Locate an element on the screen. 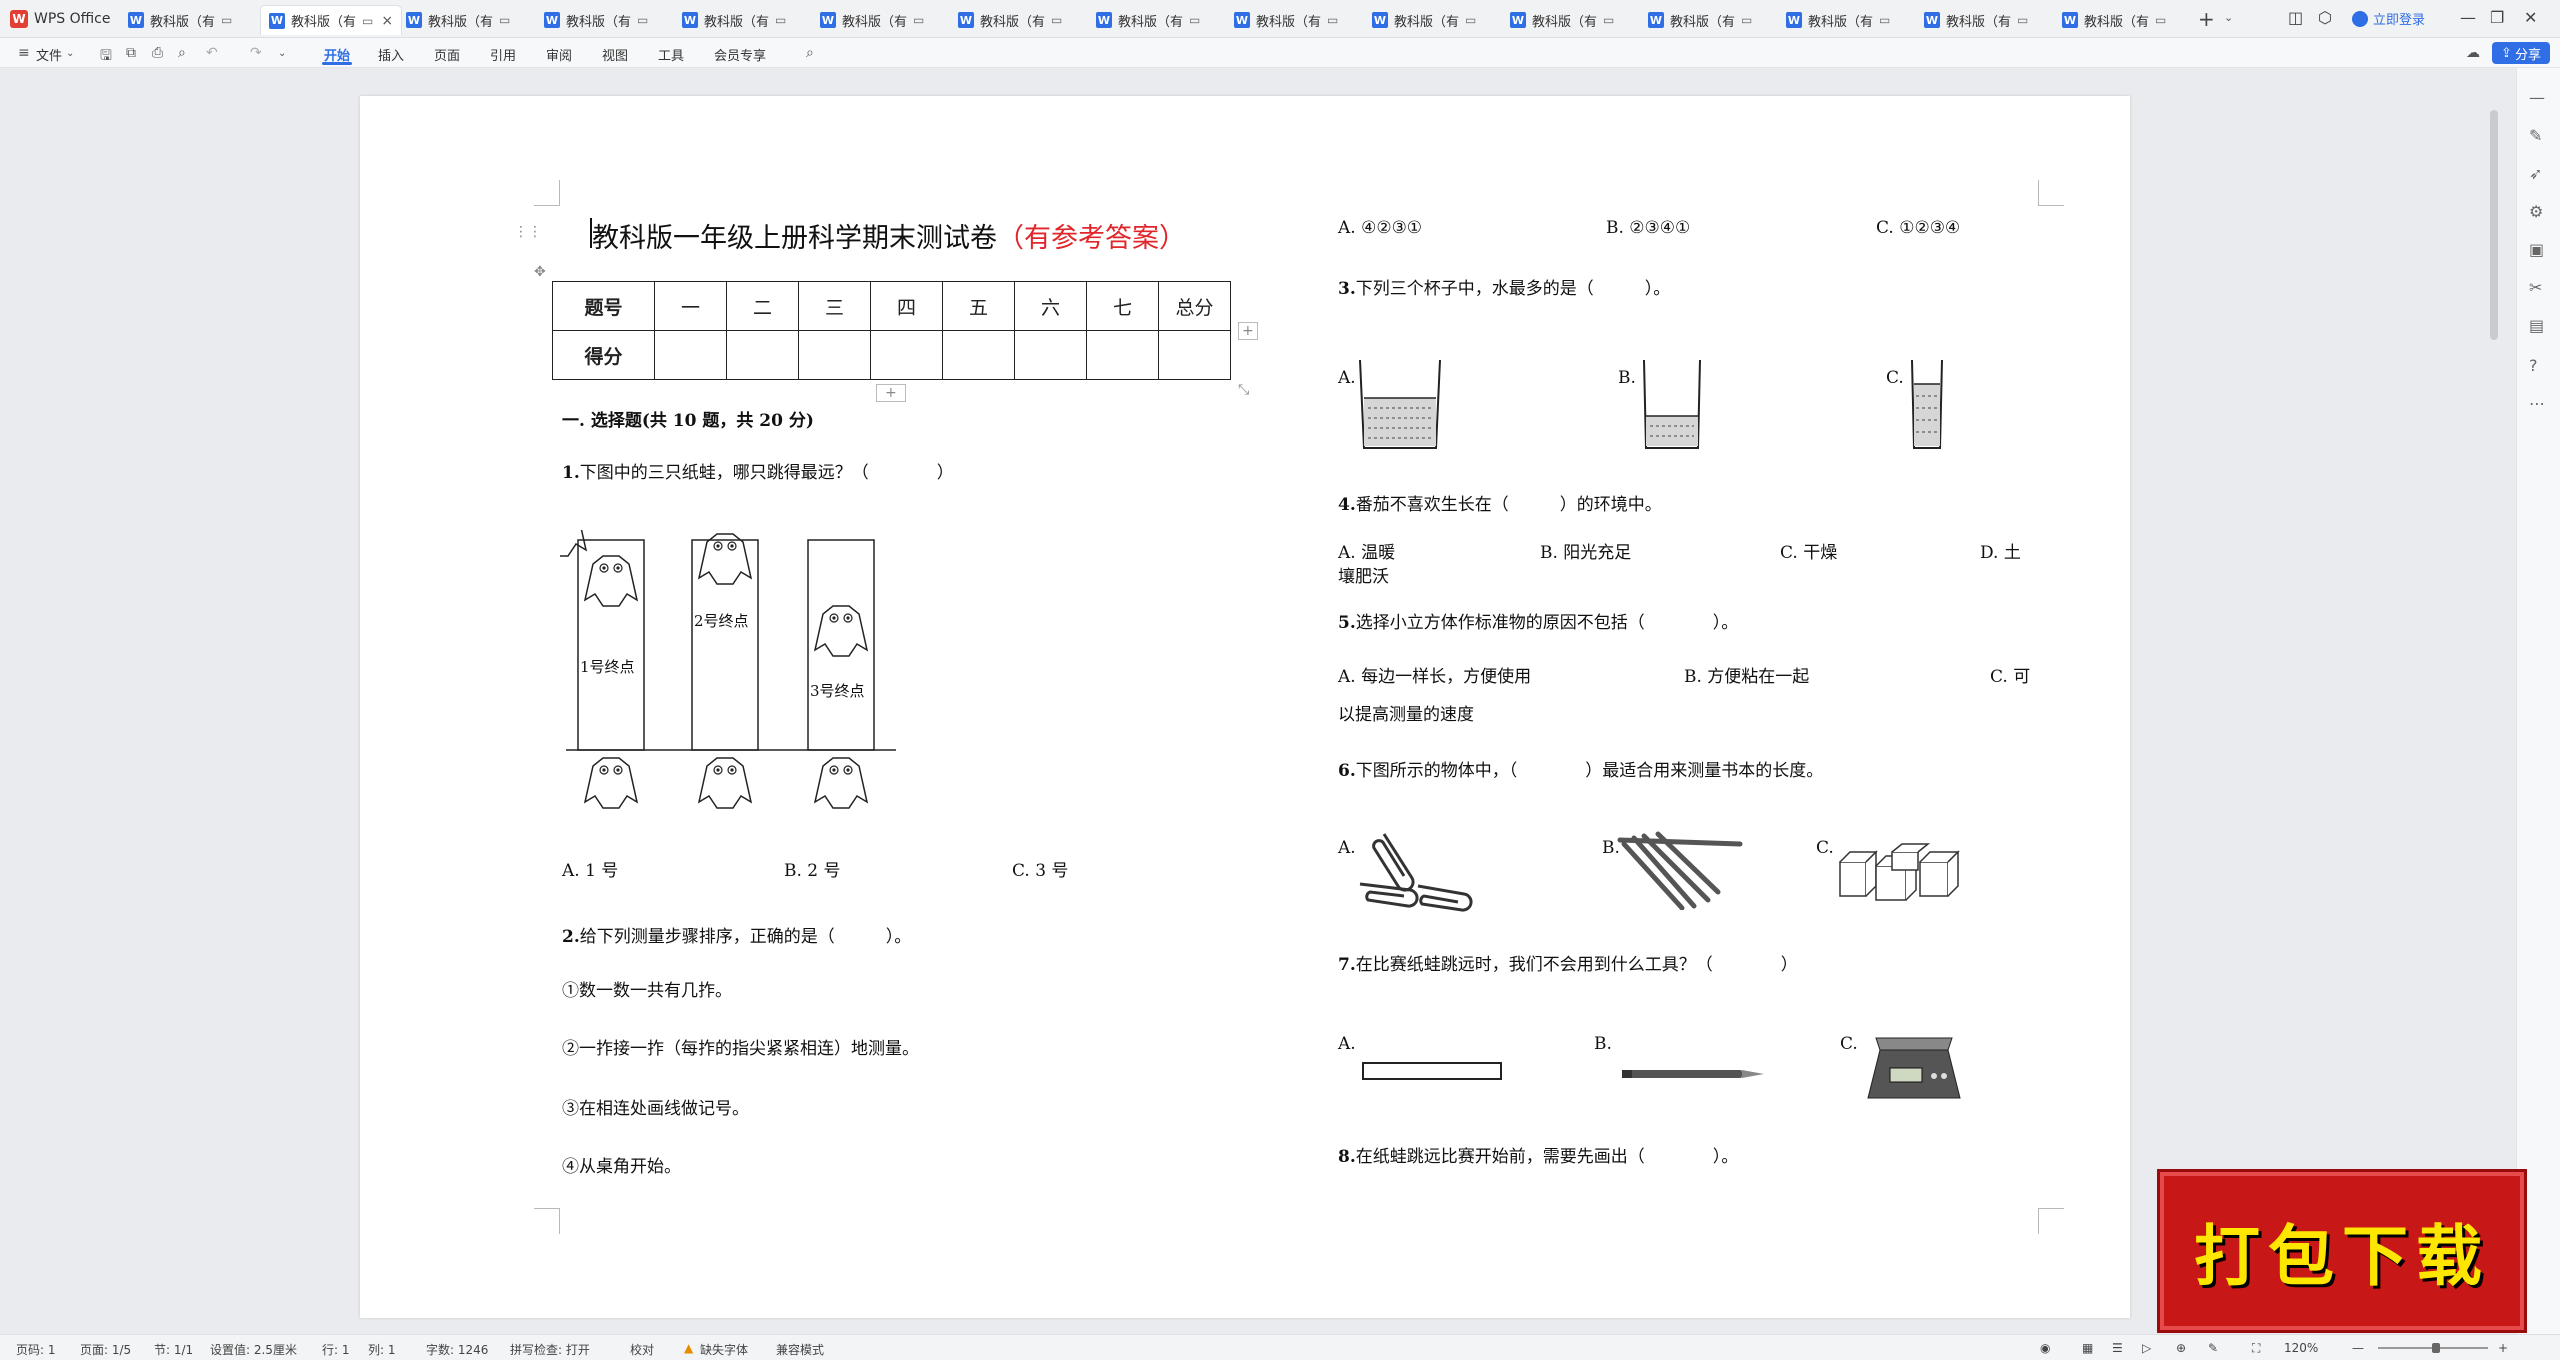  status-col: 列: 1 is located at coordinates (382, 1349).